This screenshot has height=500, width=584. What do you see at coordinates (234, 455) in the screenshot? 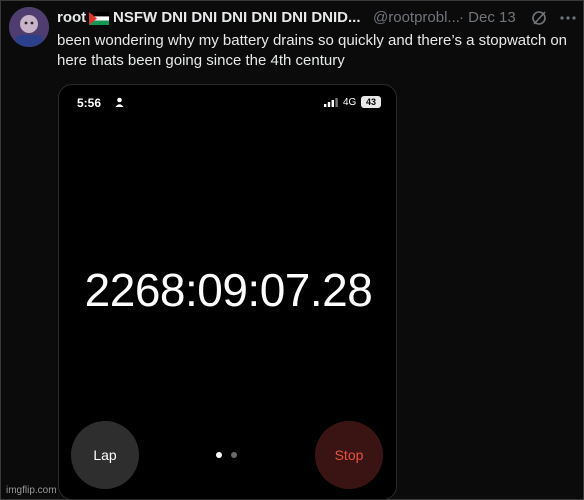
I see `page-dot-inactive` at bounding box center [234, 455].